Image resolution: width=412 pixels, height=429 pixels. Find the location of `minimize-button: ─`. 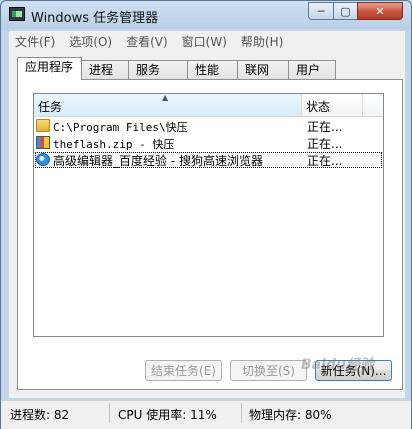

minimize-button: ─ is located at coordinates (321, 11).